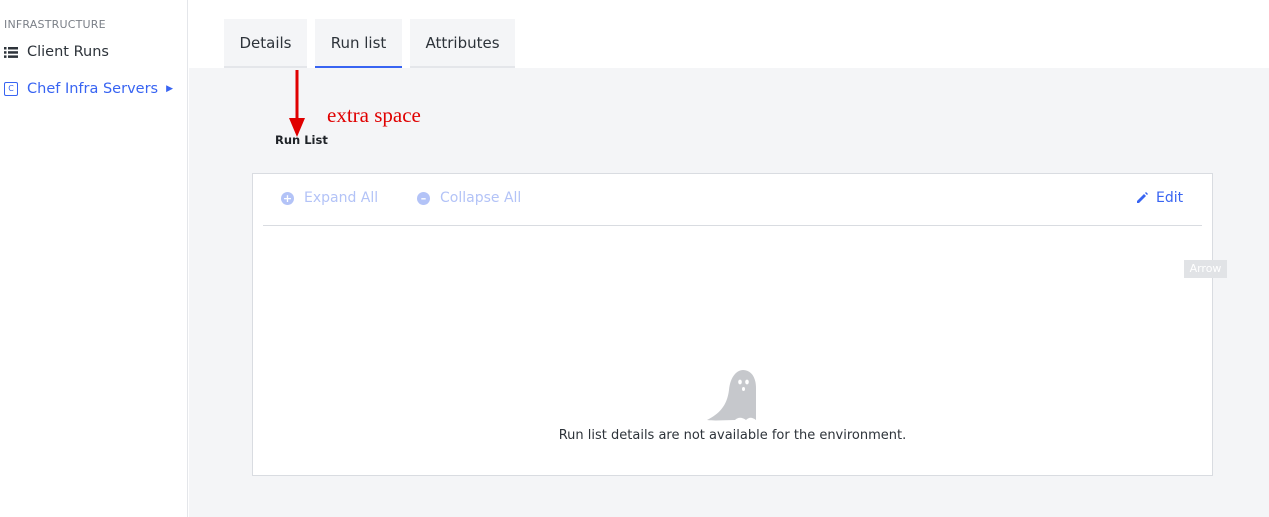  Describe the element at coordinates (170, 89) in the screenshot. I see `caret-right-icon: ▶` at that location.